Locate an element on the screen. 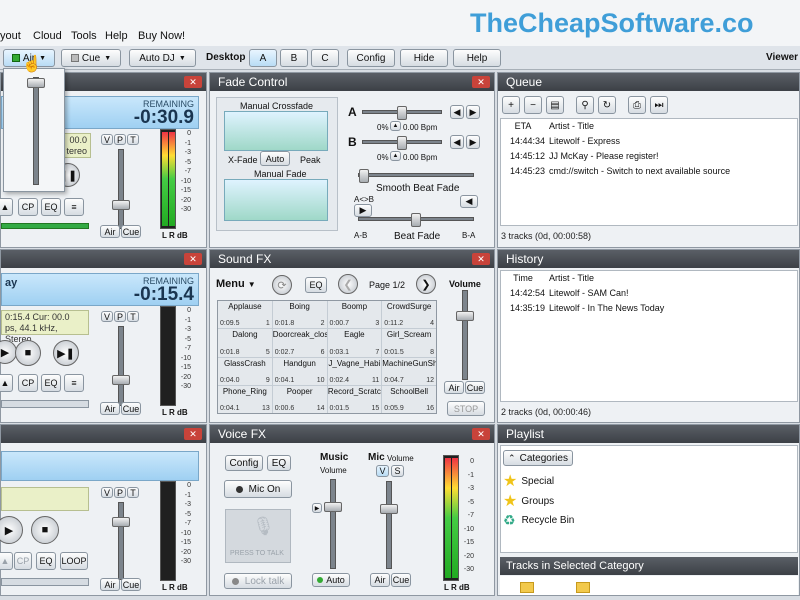  deck-1-volume-fader is located at coordinates (121, 189).